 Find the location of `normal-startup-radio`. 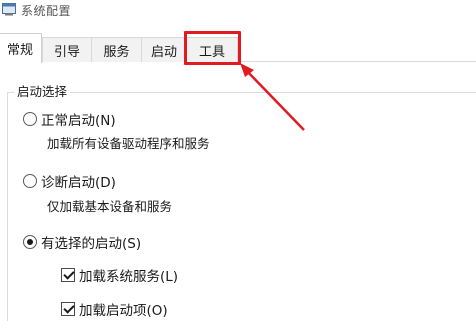

normal-startup-radio is located at coordinates (30, 119).